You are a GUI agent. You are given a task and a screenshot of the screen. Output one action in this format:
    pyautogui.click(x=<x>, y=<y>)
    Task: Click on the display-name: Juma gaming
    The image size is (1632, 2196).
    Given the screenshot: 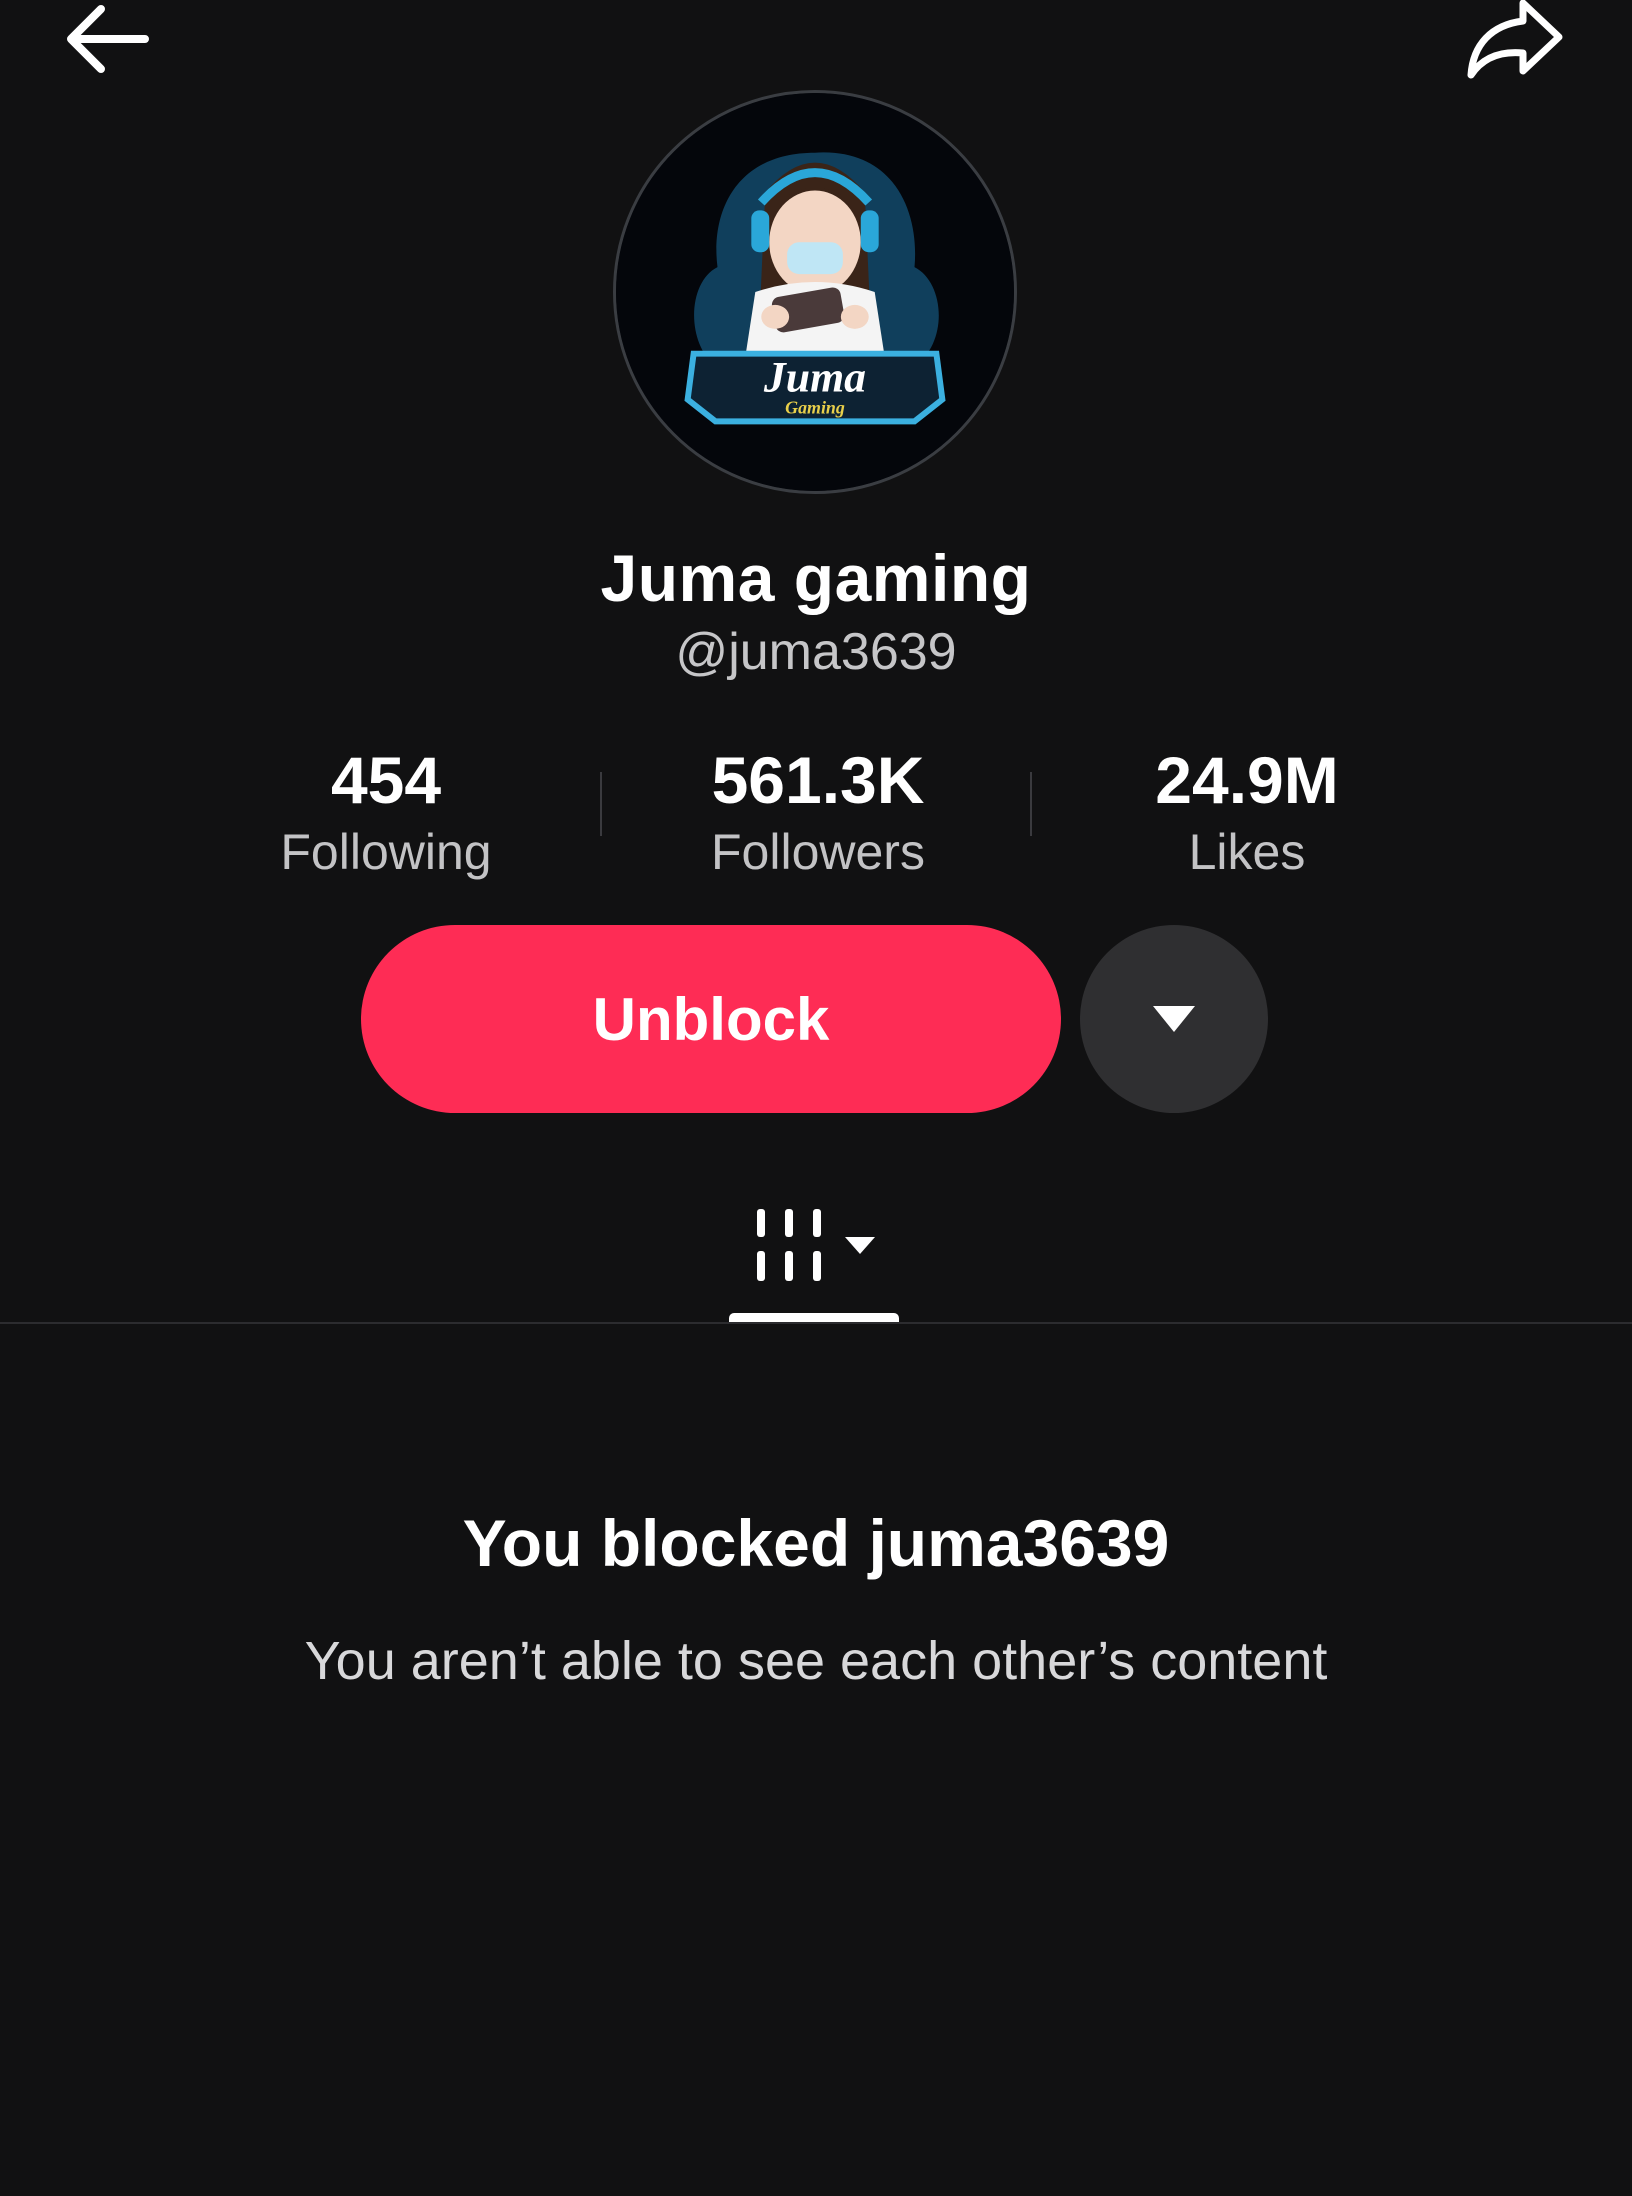 What is the action you would take?
    pyautogui.click(x=816, y=578)
    